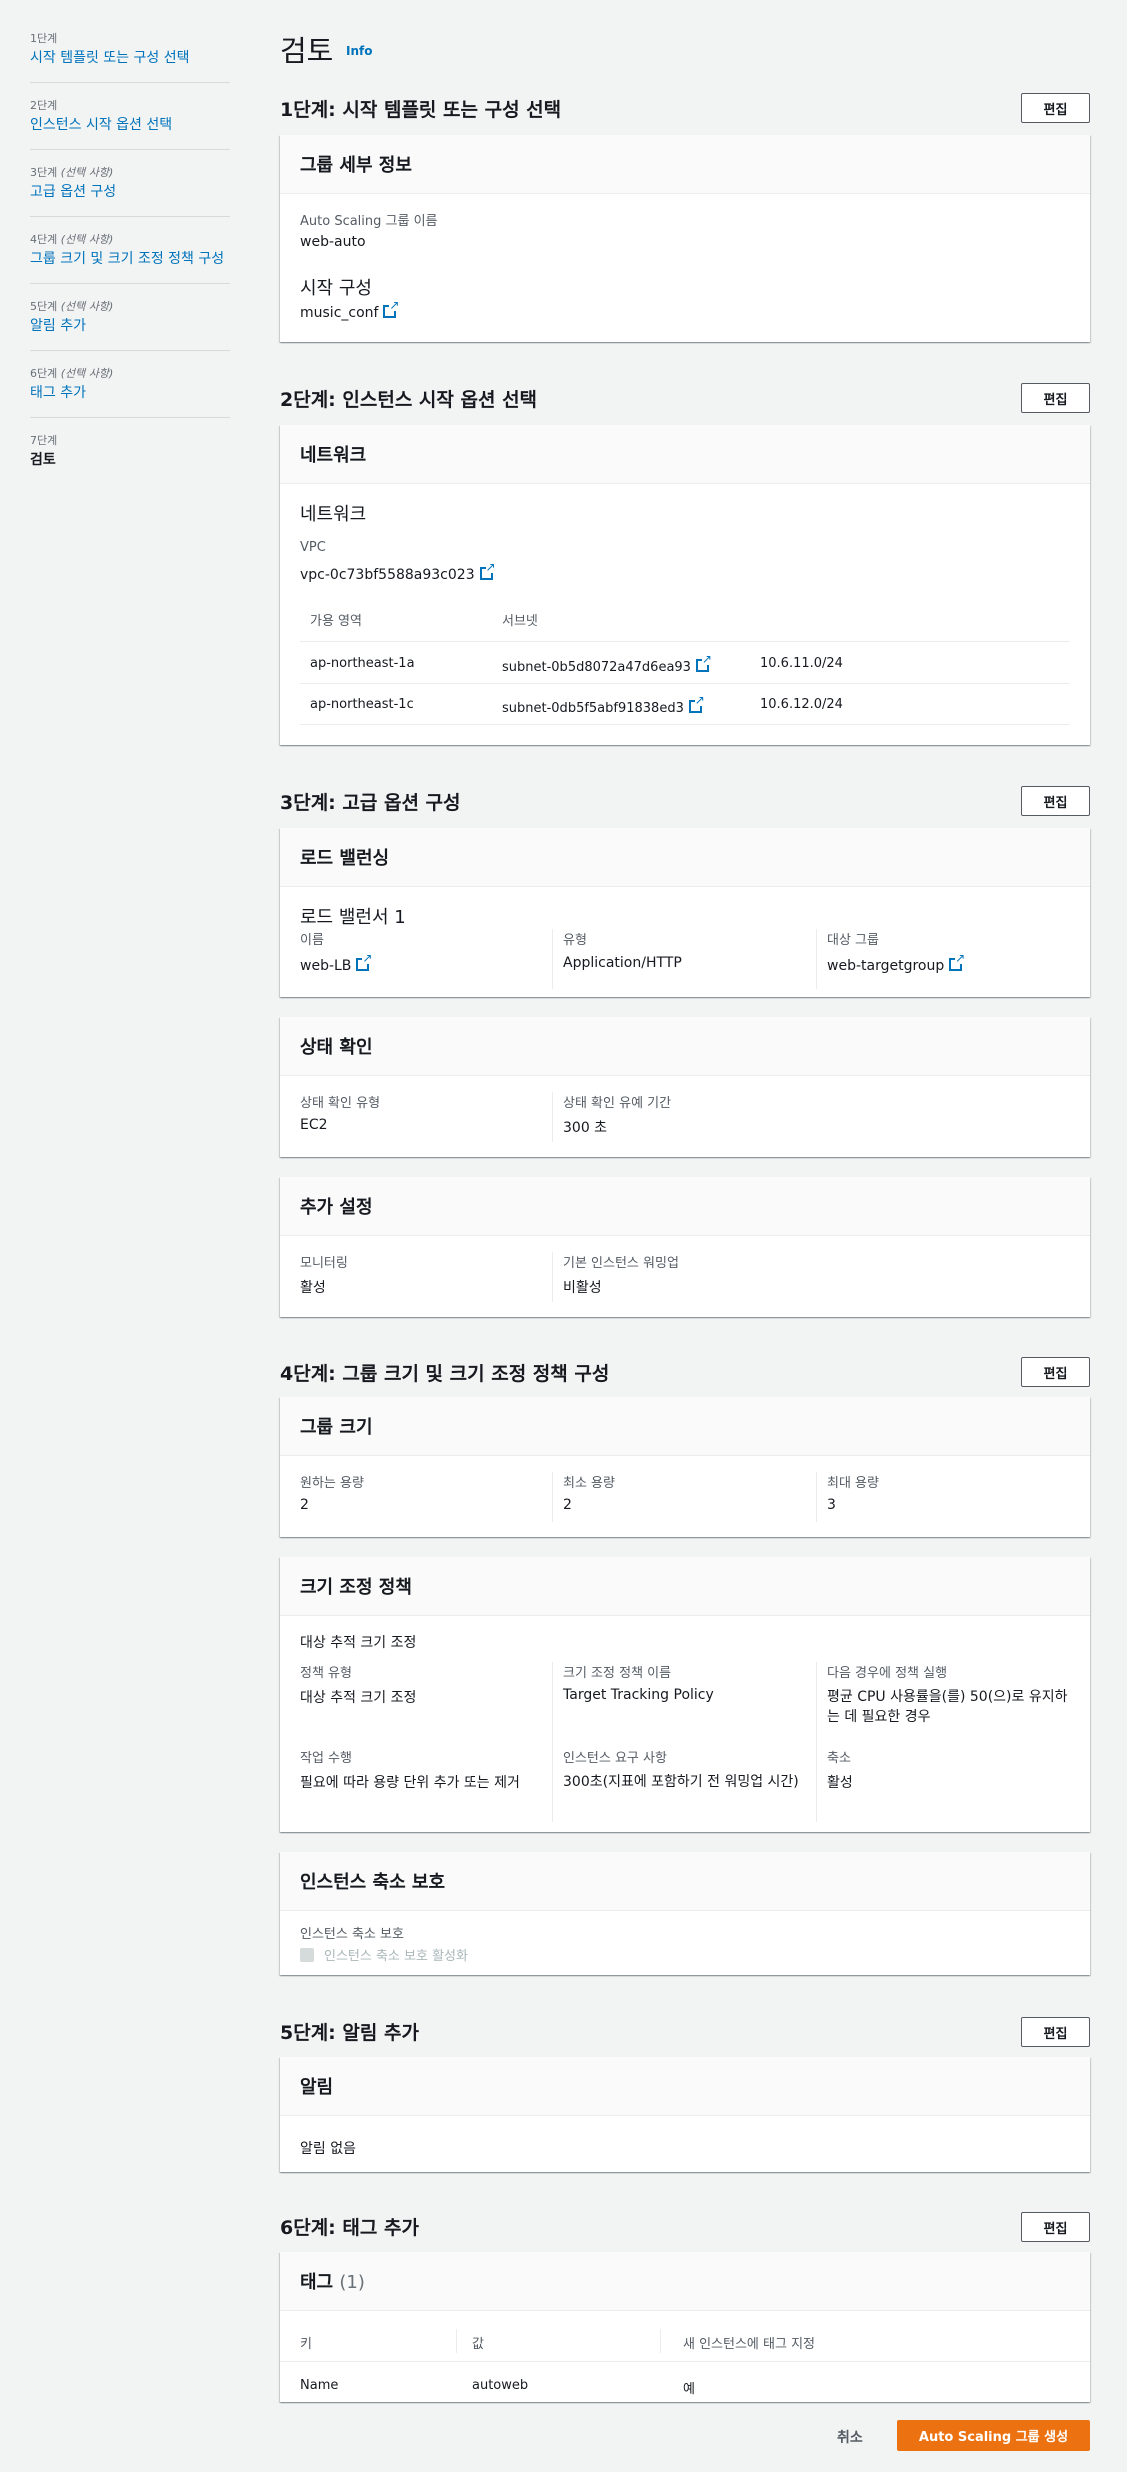  I want to click on load-balancer-heading: 로드 밸런서 1, so click(353, 917).